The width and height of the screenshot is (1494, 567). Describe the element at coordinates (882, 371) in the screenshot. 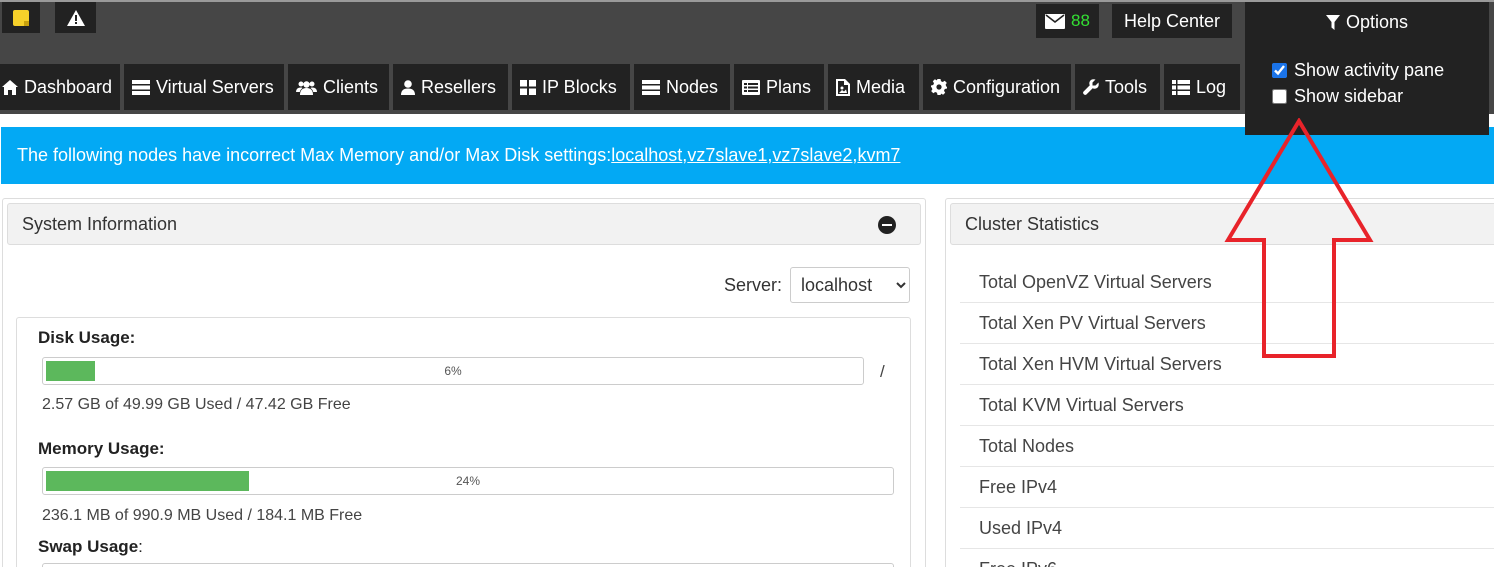

I see `disk-mount-point: /` at that location.